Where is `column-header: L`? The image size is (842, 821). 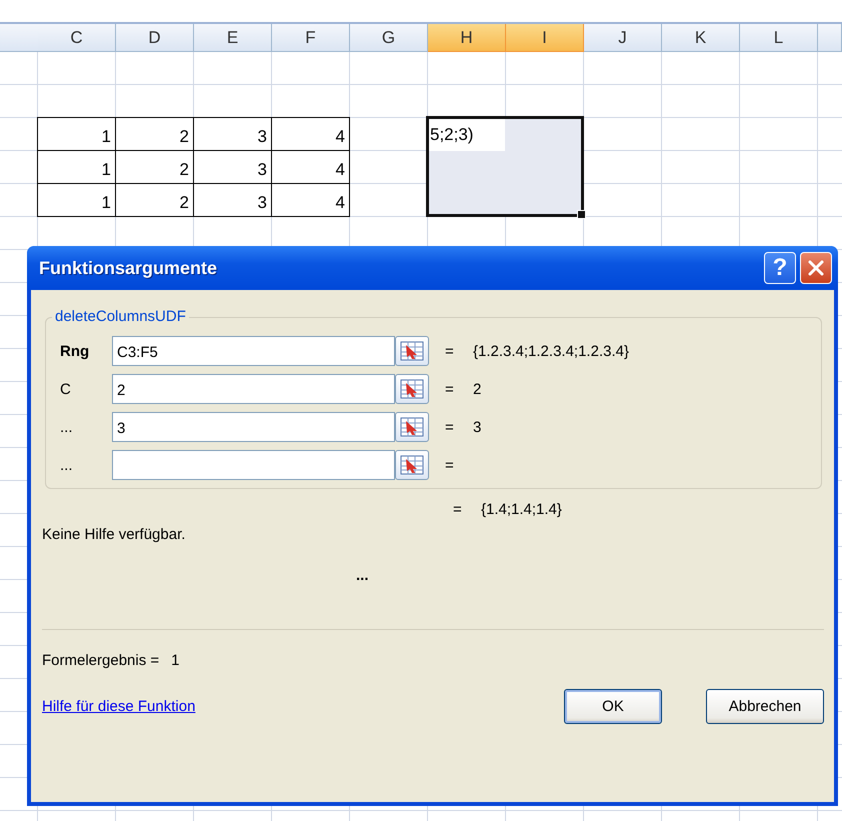 column-header: L is located at coordinates (779, 38).